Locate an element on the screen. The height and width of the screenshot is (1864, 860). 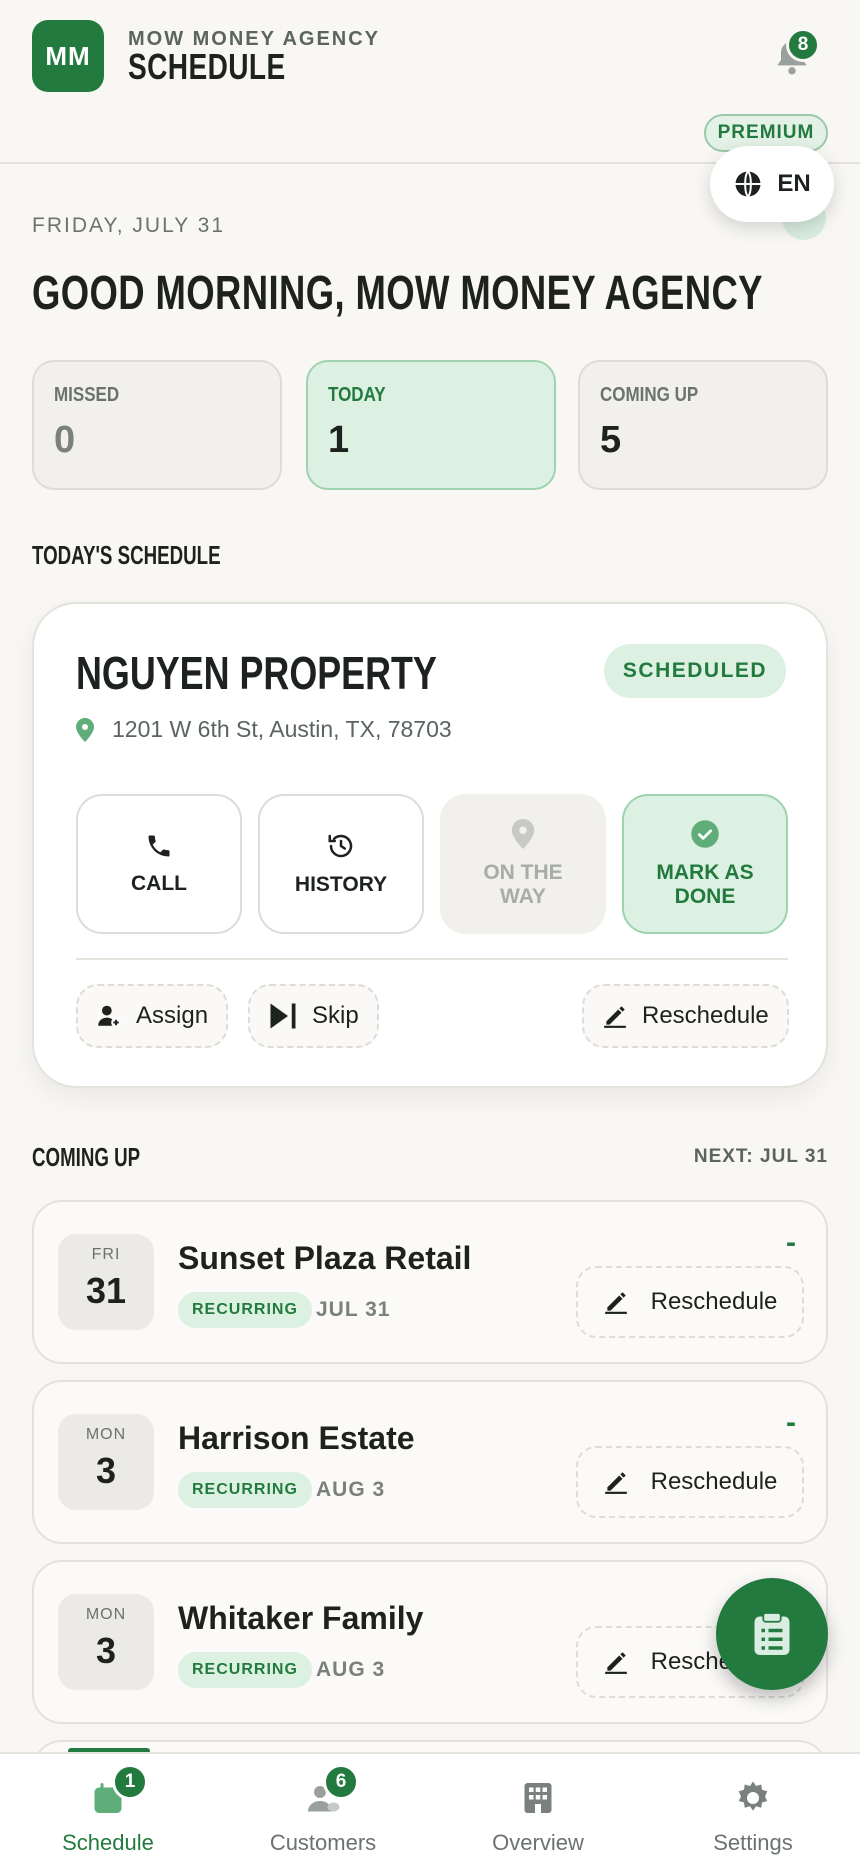
nav-customers: 6 Customers is located at coordinates (323, 1810).